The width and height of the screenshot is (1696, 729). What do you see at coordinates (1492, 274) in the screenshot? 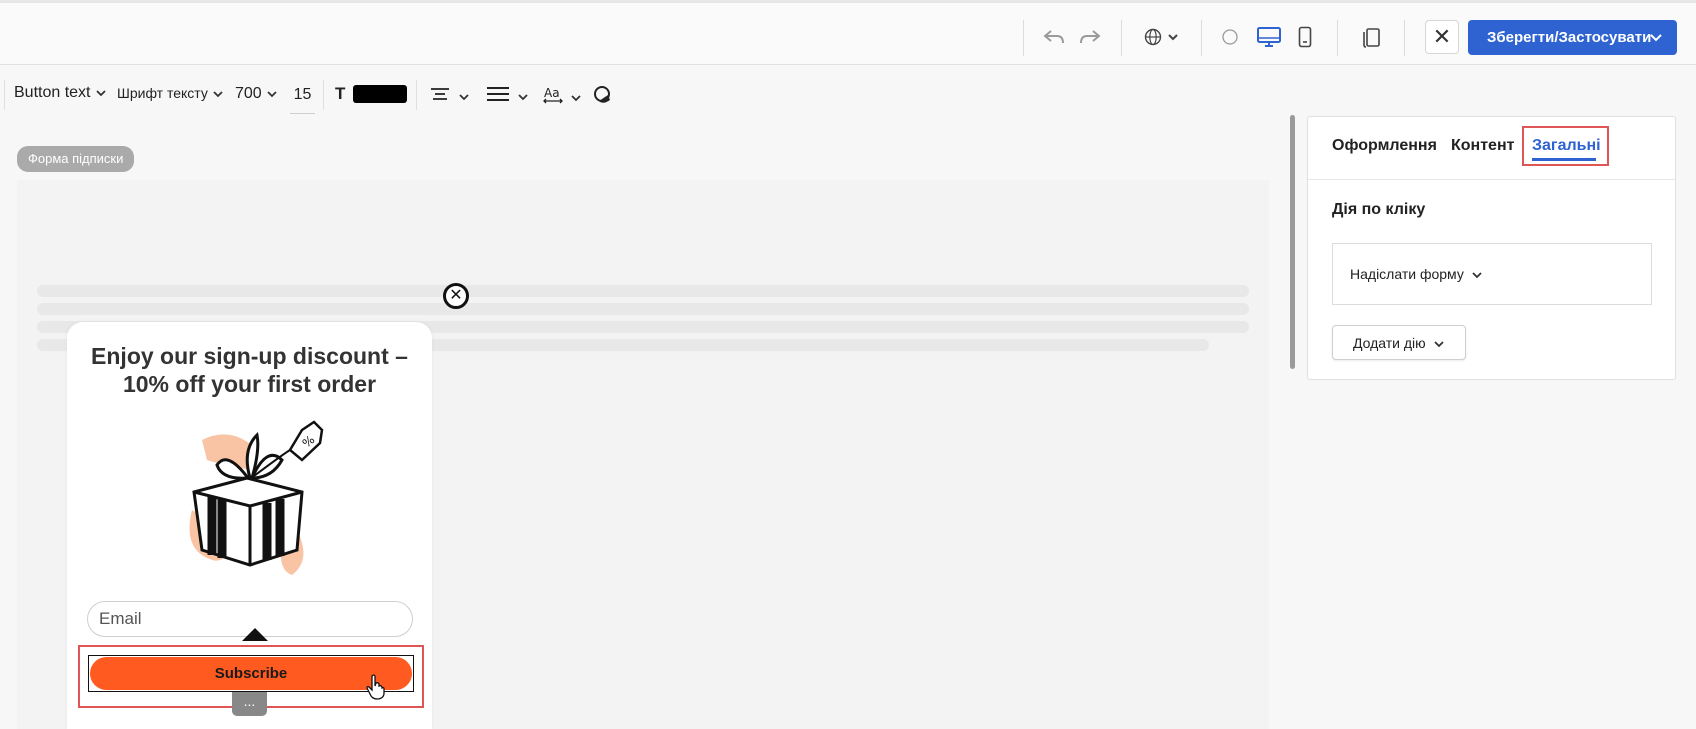
I see `click-action-select: Надіслати форму` at bounding box center [1492, 274].